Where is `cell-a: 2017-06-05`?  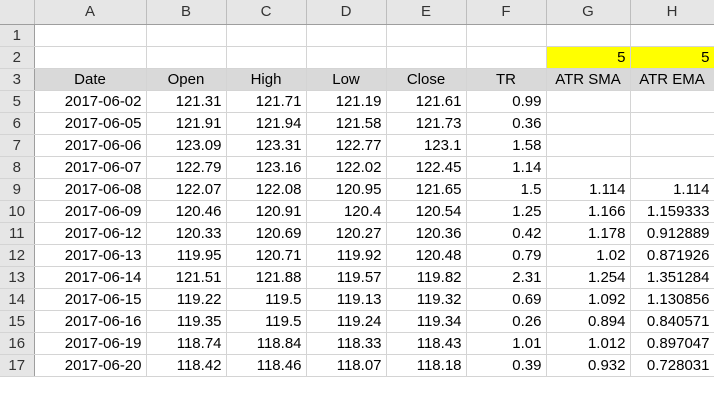
cell-a: 2017-06-05 is located at coordinates (90, 123).